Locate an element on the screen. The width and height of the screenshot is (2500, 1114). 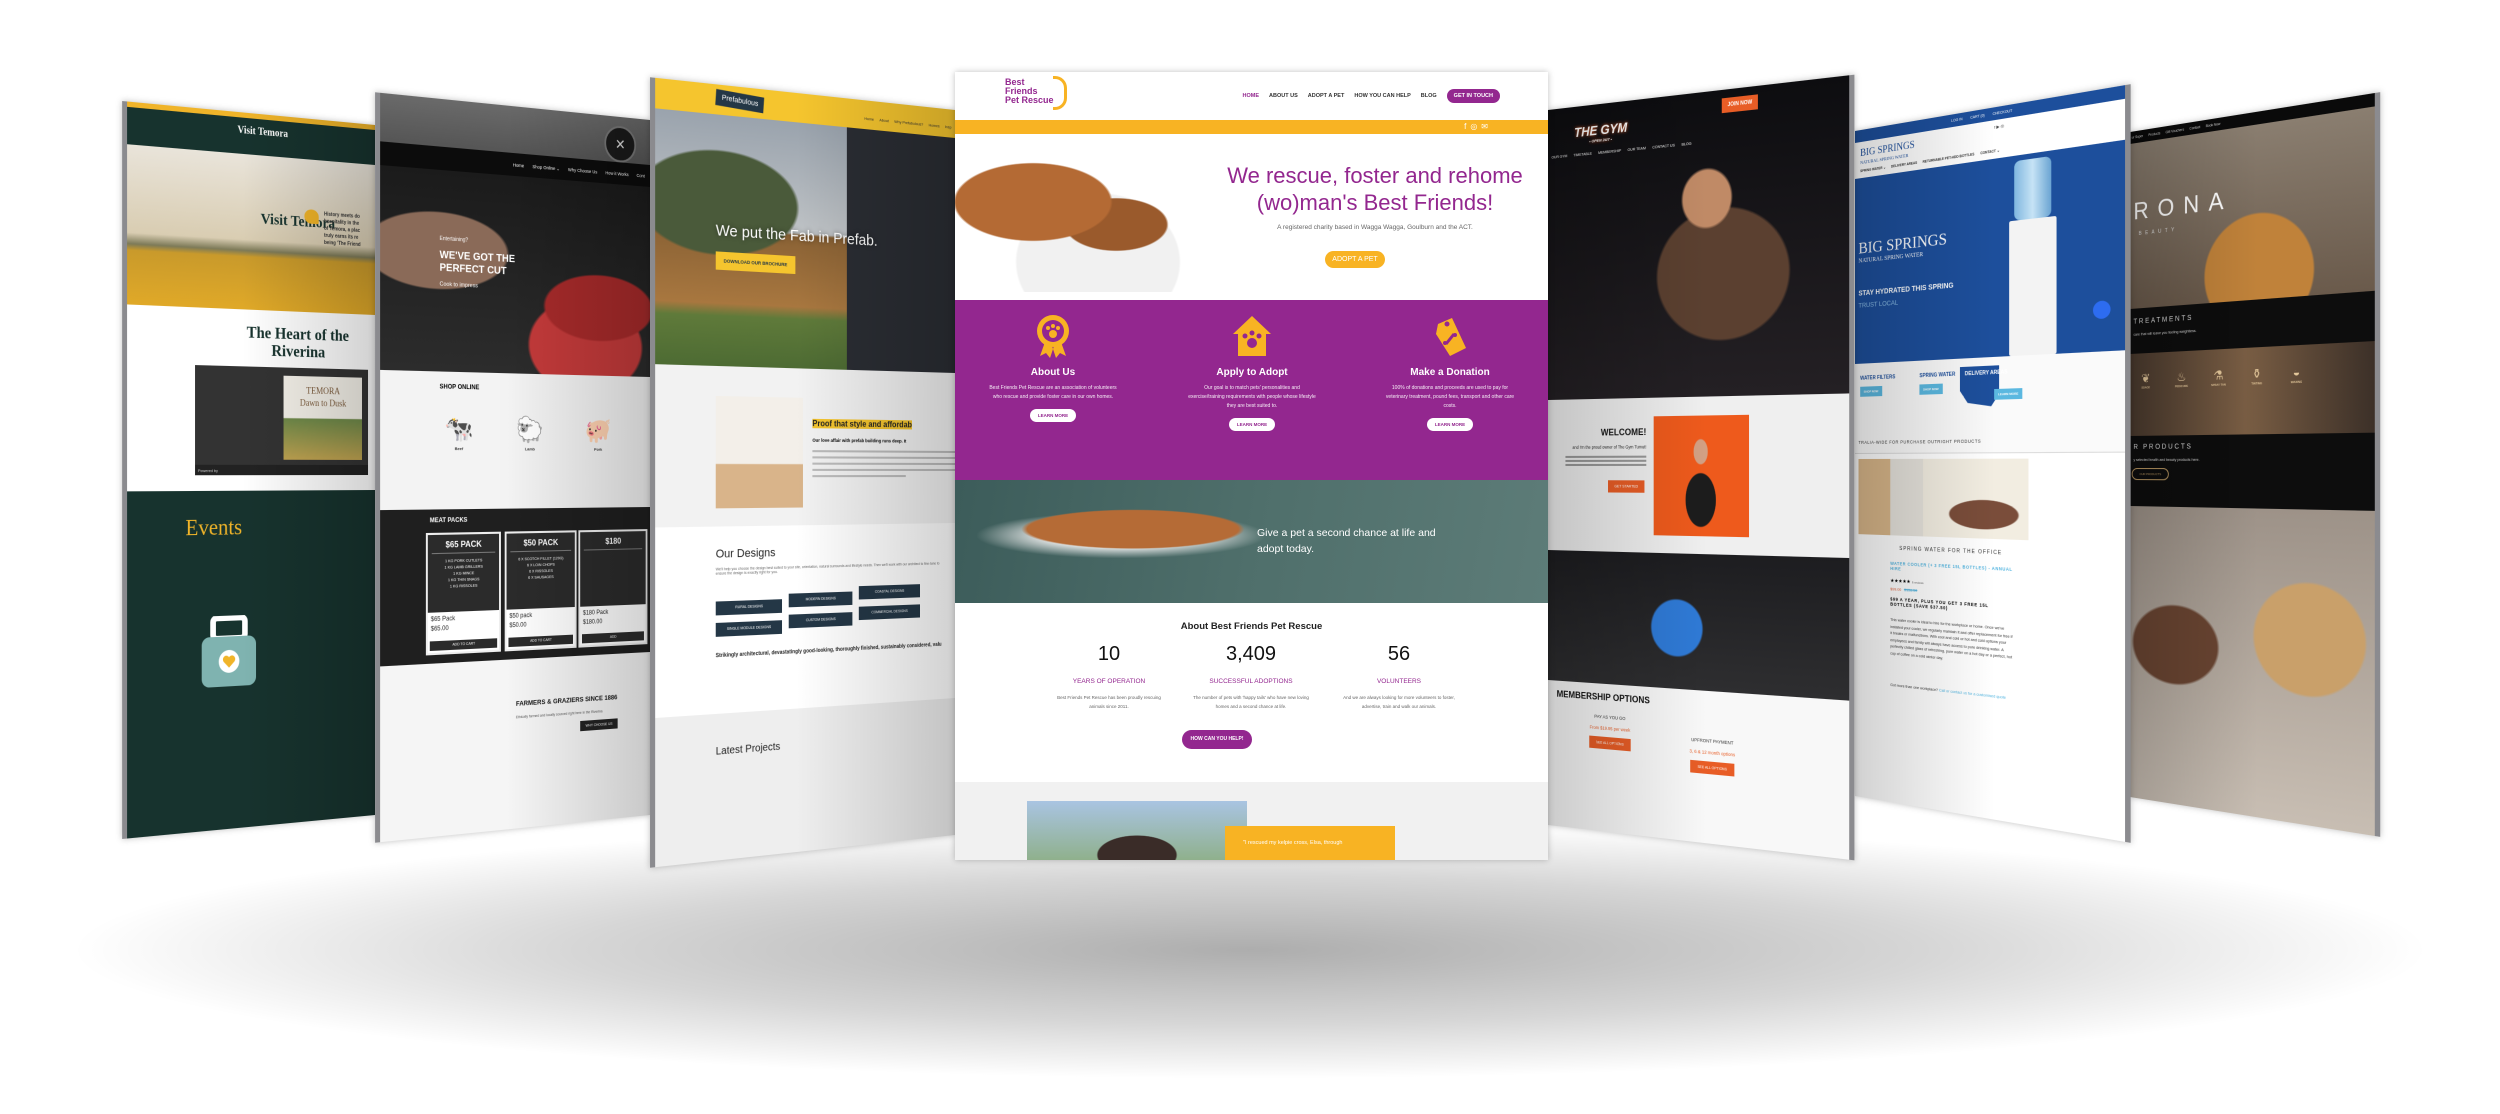
tile-delivery-areas: DELIVERY AREAS LEARN MORE is located at coordinates (1994, 385).